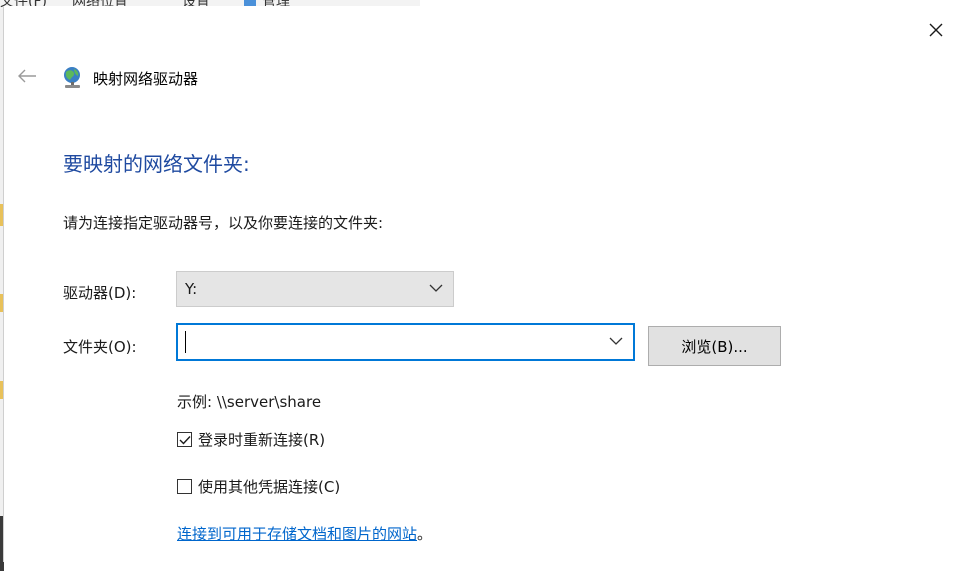 Image resolution: width=962 pixels, height=571 pixels. I want to click on drive-letter-value: Y:, so click(191, 289).